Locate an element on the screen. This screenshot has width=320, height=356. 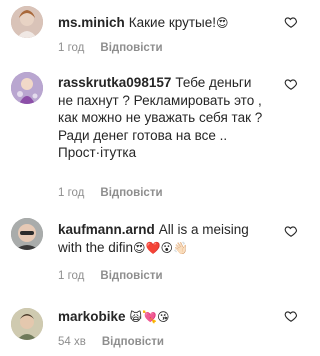
comment-emoji: 🙀💘😘 is located at coordinates (149, 317).